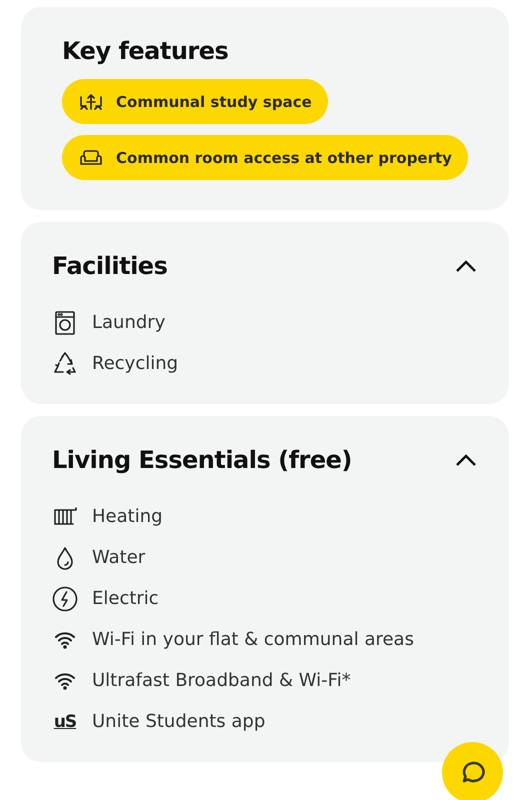 The width and height of the screenshot is (529, 800). What do you see at coordinates (146, 51) in the screenshot?
I see `section-title: Key features` at bounding box center [146, 51].